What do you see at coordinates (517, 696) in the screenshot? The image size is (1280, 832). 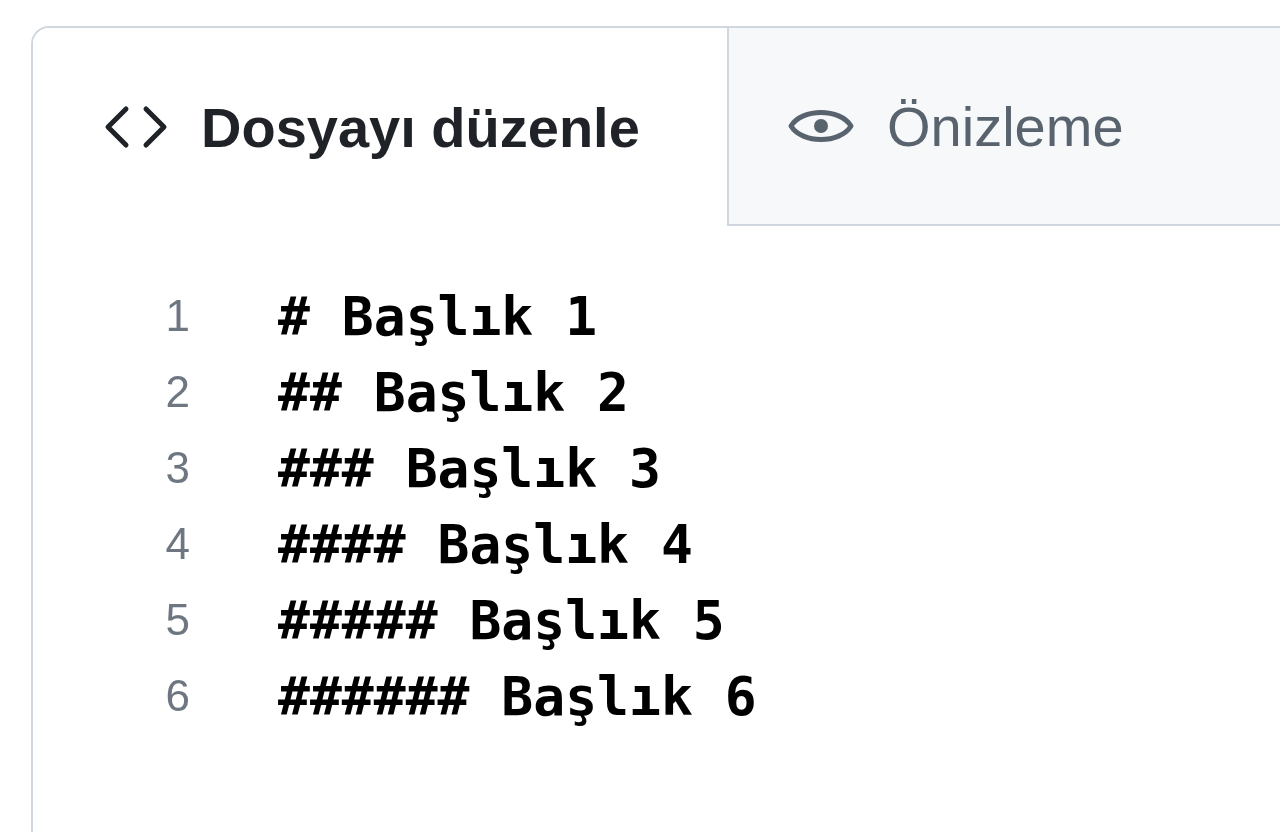 I see `code-line: ###### Başlık 6` at bounding box center [517, 696].